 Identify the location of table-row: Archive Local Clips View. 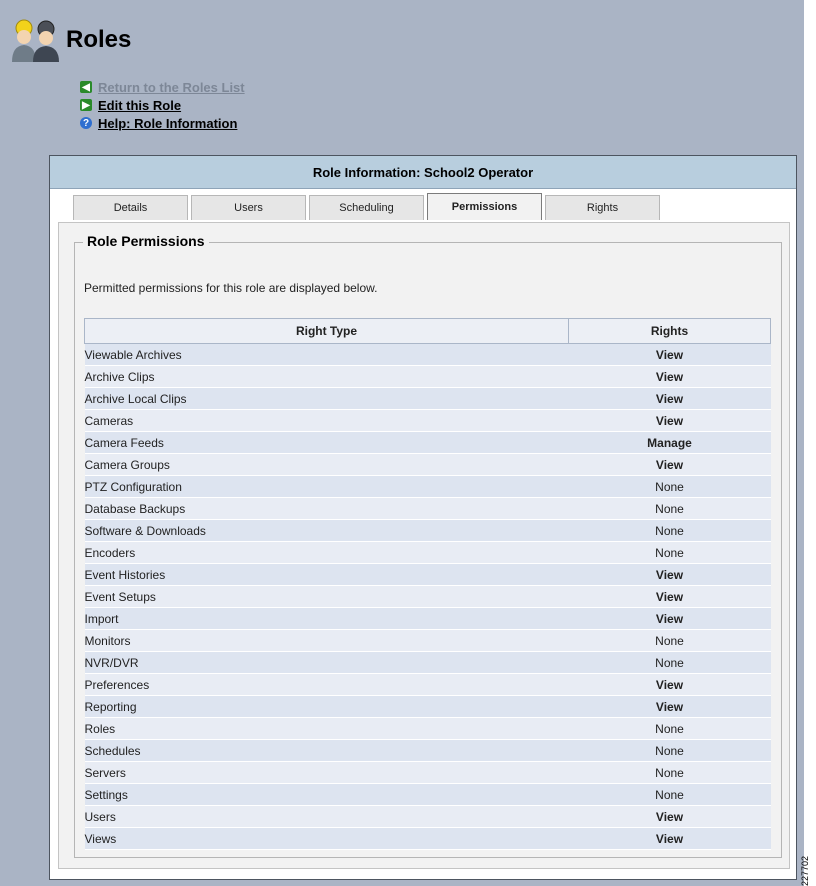
(427, 398).